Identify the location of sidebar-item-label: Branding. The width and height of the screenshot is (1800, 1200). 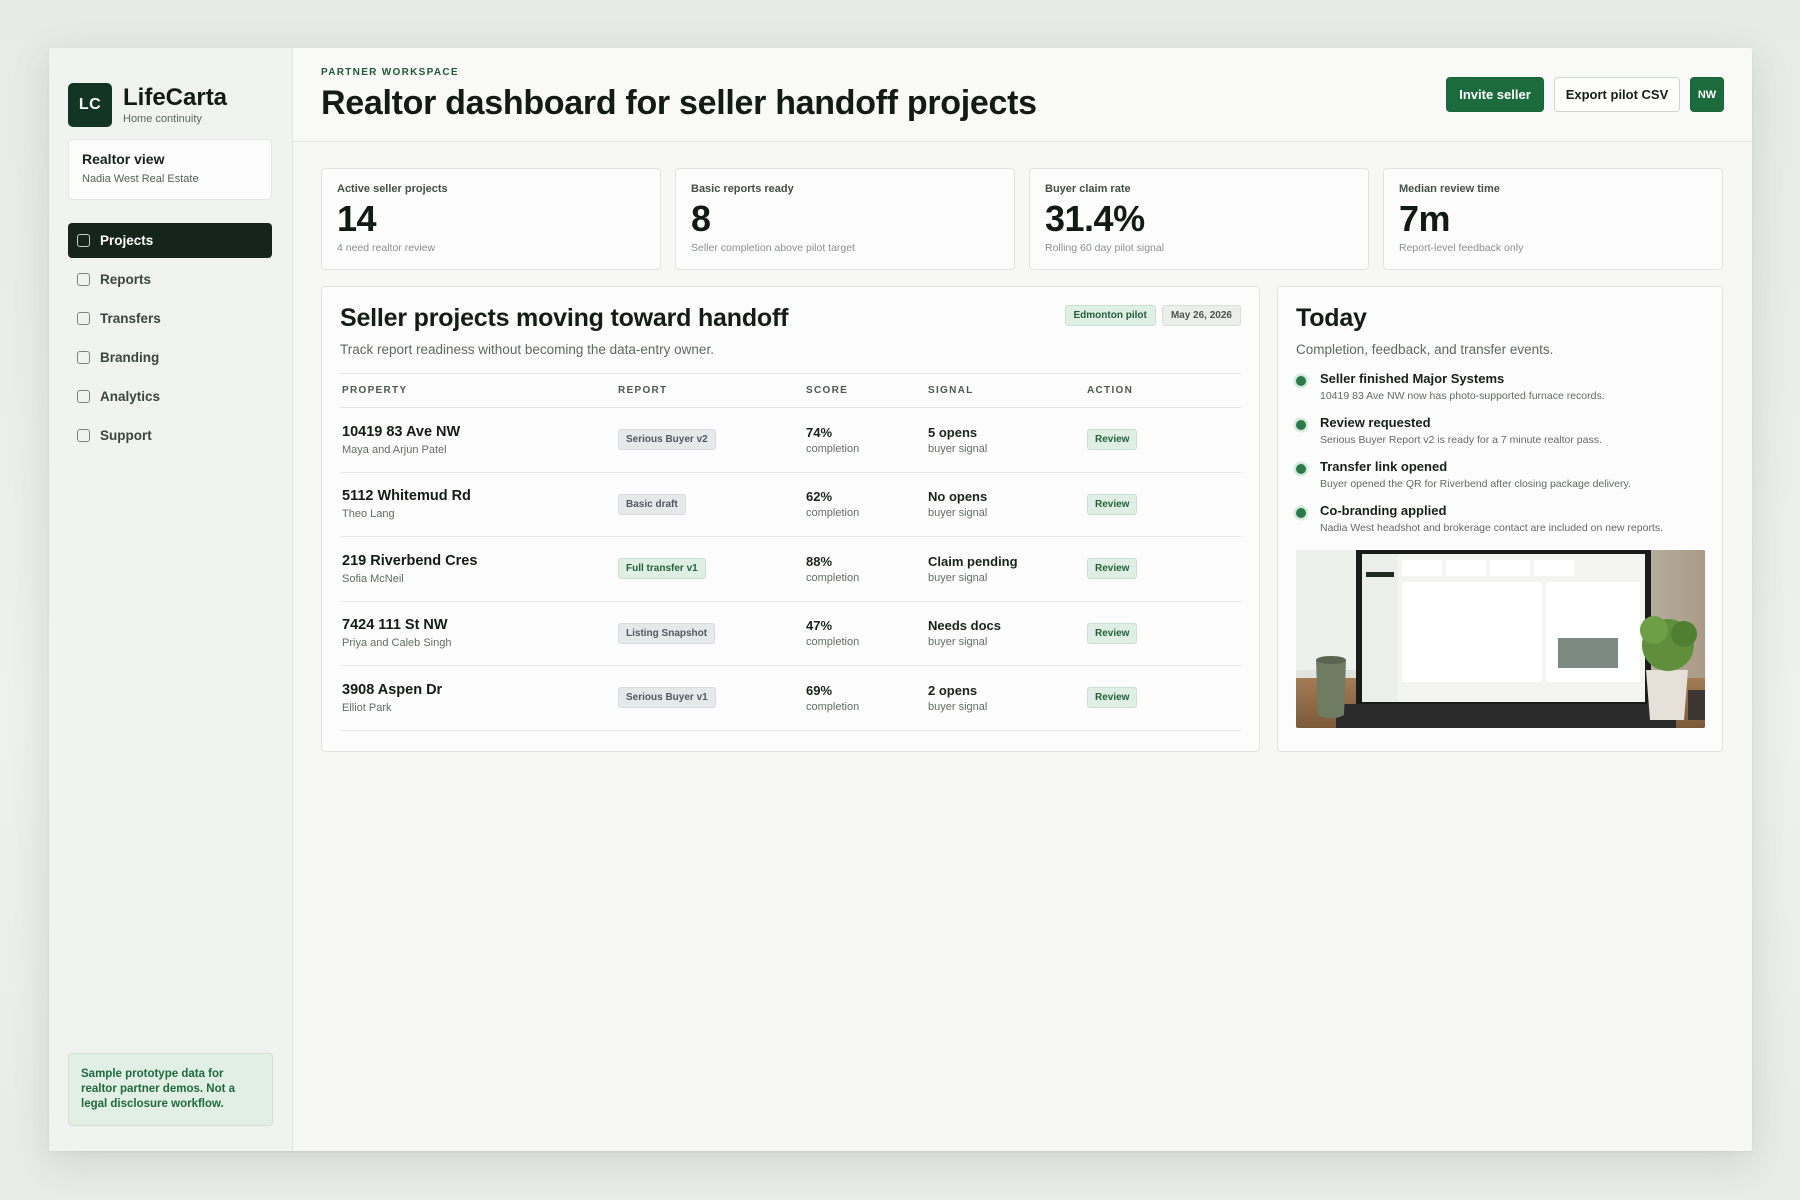
(130, 357).